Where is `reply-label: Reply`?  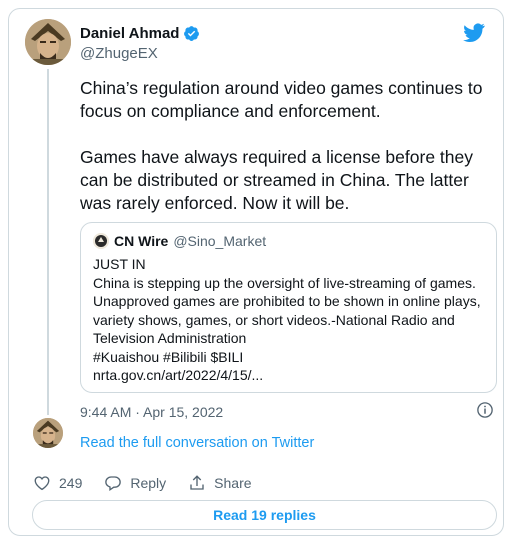
reply-label: Reply is located at coordinates (148, 483).